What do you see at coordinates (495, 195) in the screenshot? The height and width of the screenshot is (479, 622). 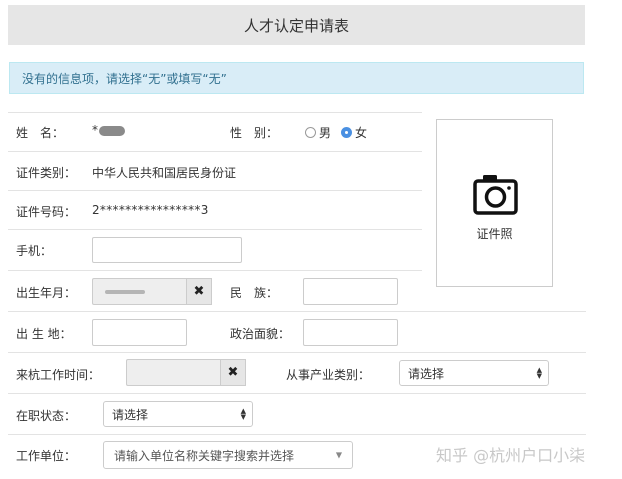 I see `camera-icon` at bounding box center [495, 195].